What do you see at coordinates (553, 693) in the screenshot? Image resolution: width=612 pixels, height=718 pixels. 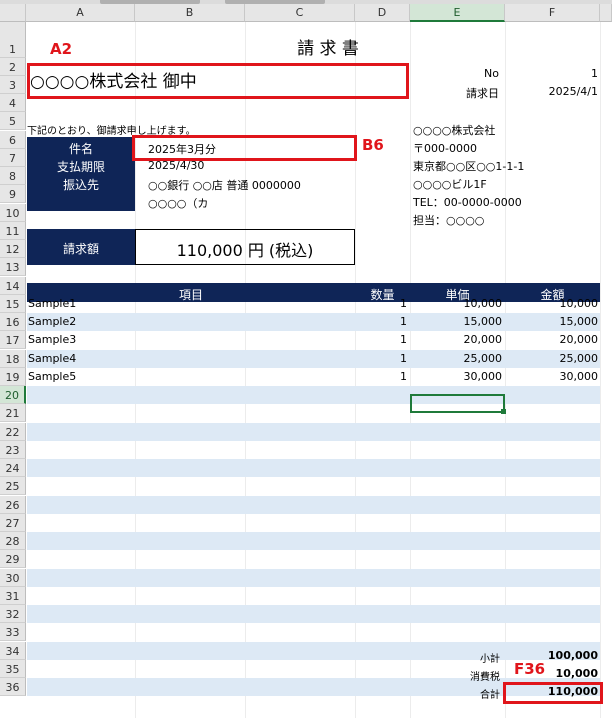 I see `annotation-f36-box` at bounding box center [553, 693].